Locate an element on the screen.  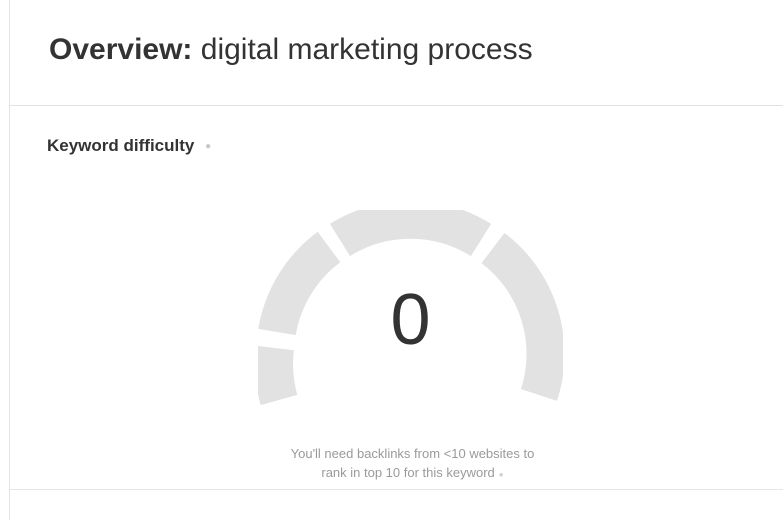
keyword-difficulty-heading: Keyword difficulty ● is located at coordinates (129, 146).